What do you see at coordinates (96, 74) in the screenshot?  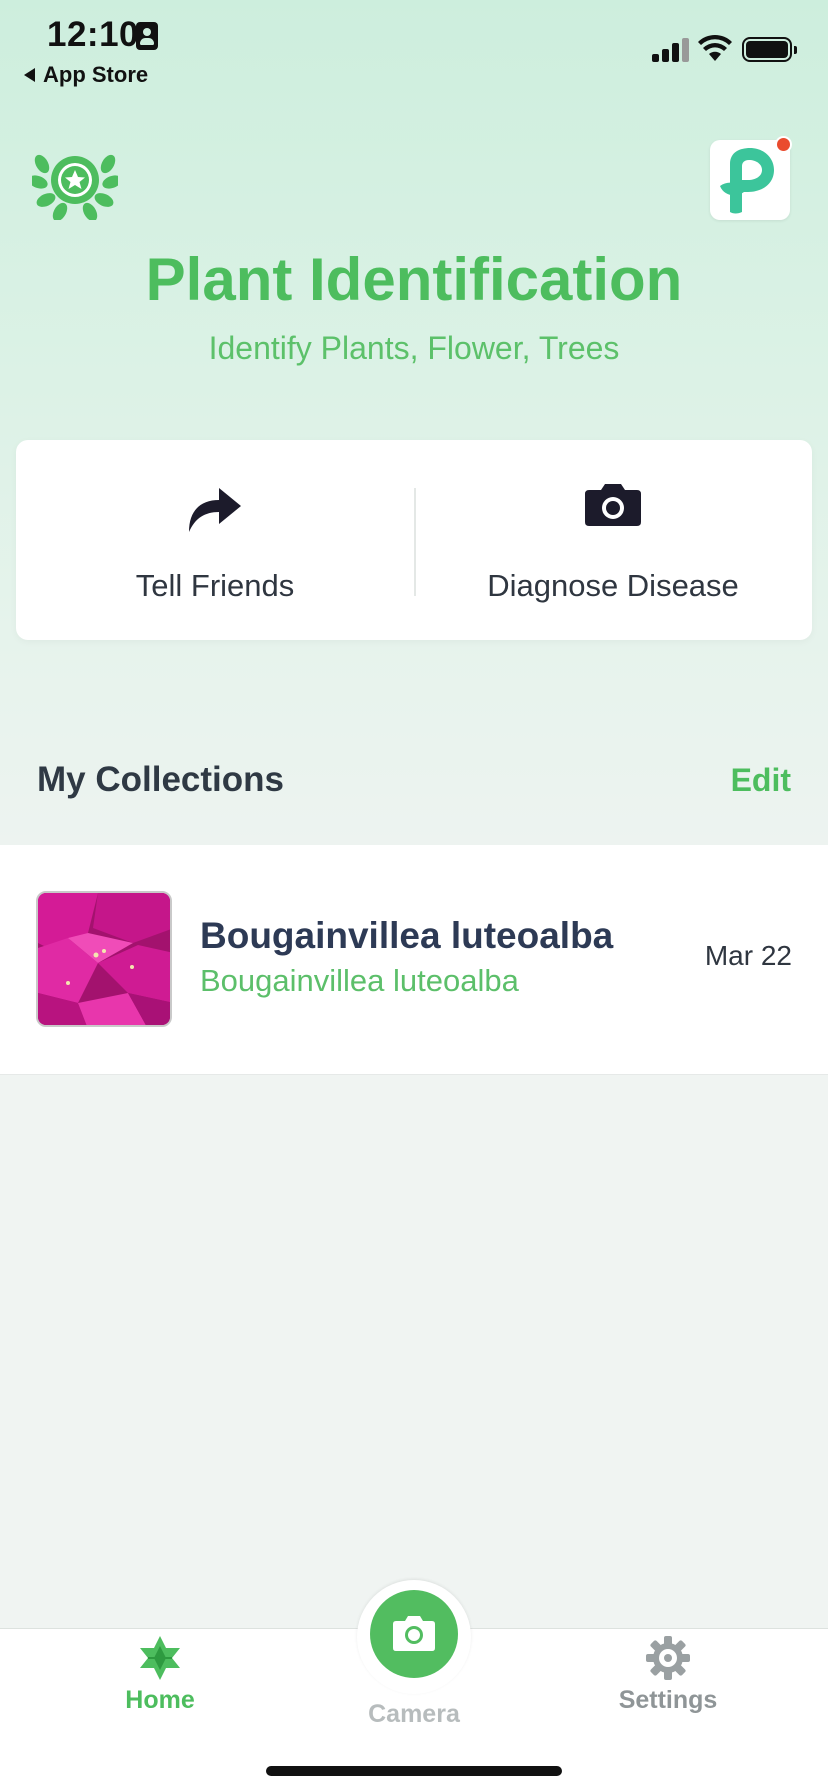 I see `back-label: App Store` at bounding box center [96, 74].